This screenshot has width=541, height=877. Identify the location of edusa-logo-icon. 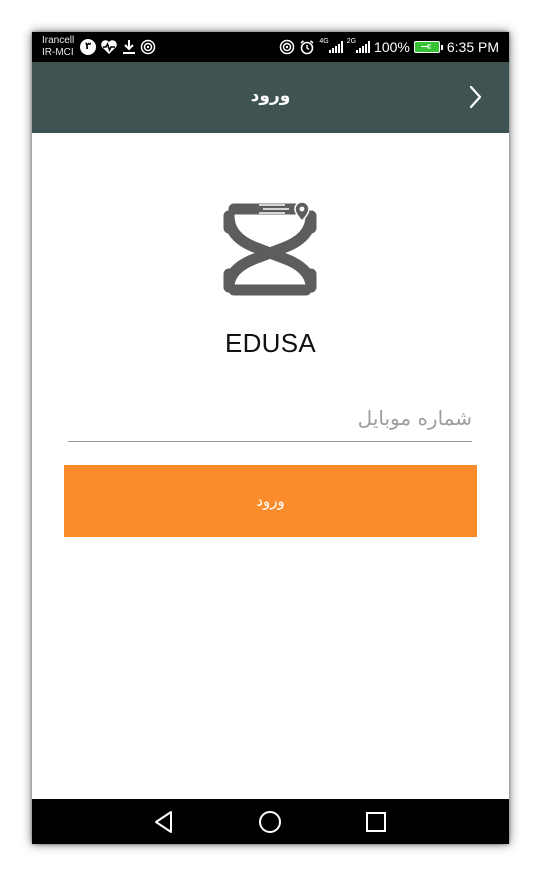
(270, 249).